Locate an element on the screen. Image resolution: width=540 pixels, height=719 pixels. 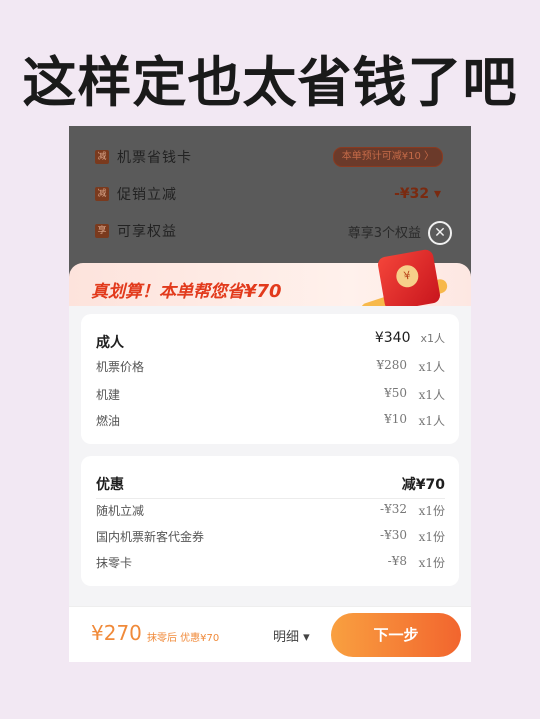
adult-card-total: ¥340 x1人 is located at coordinates (410, 338).